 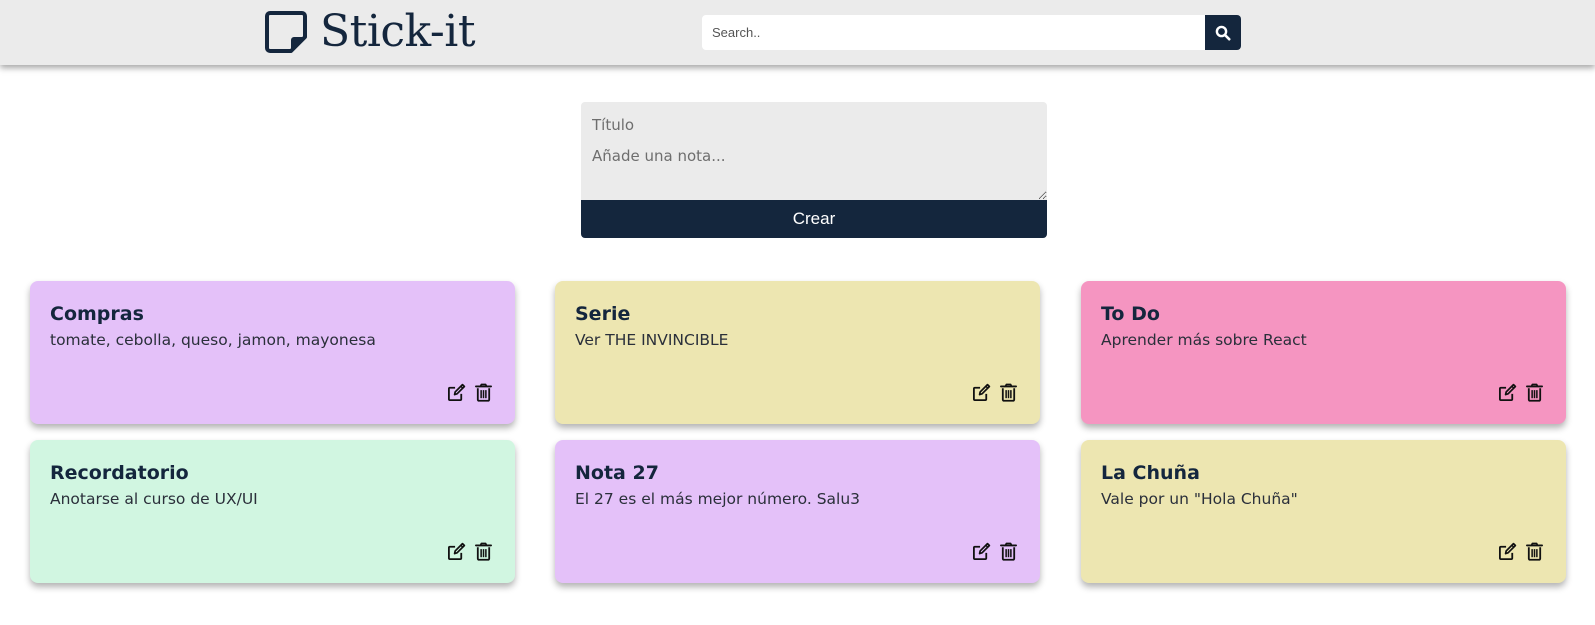 I want to click on logo: Stick-it, so click(x=370, y=32).